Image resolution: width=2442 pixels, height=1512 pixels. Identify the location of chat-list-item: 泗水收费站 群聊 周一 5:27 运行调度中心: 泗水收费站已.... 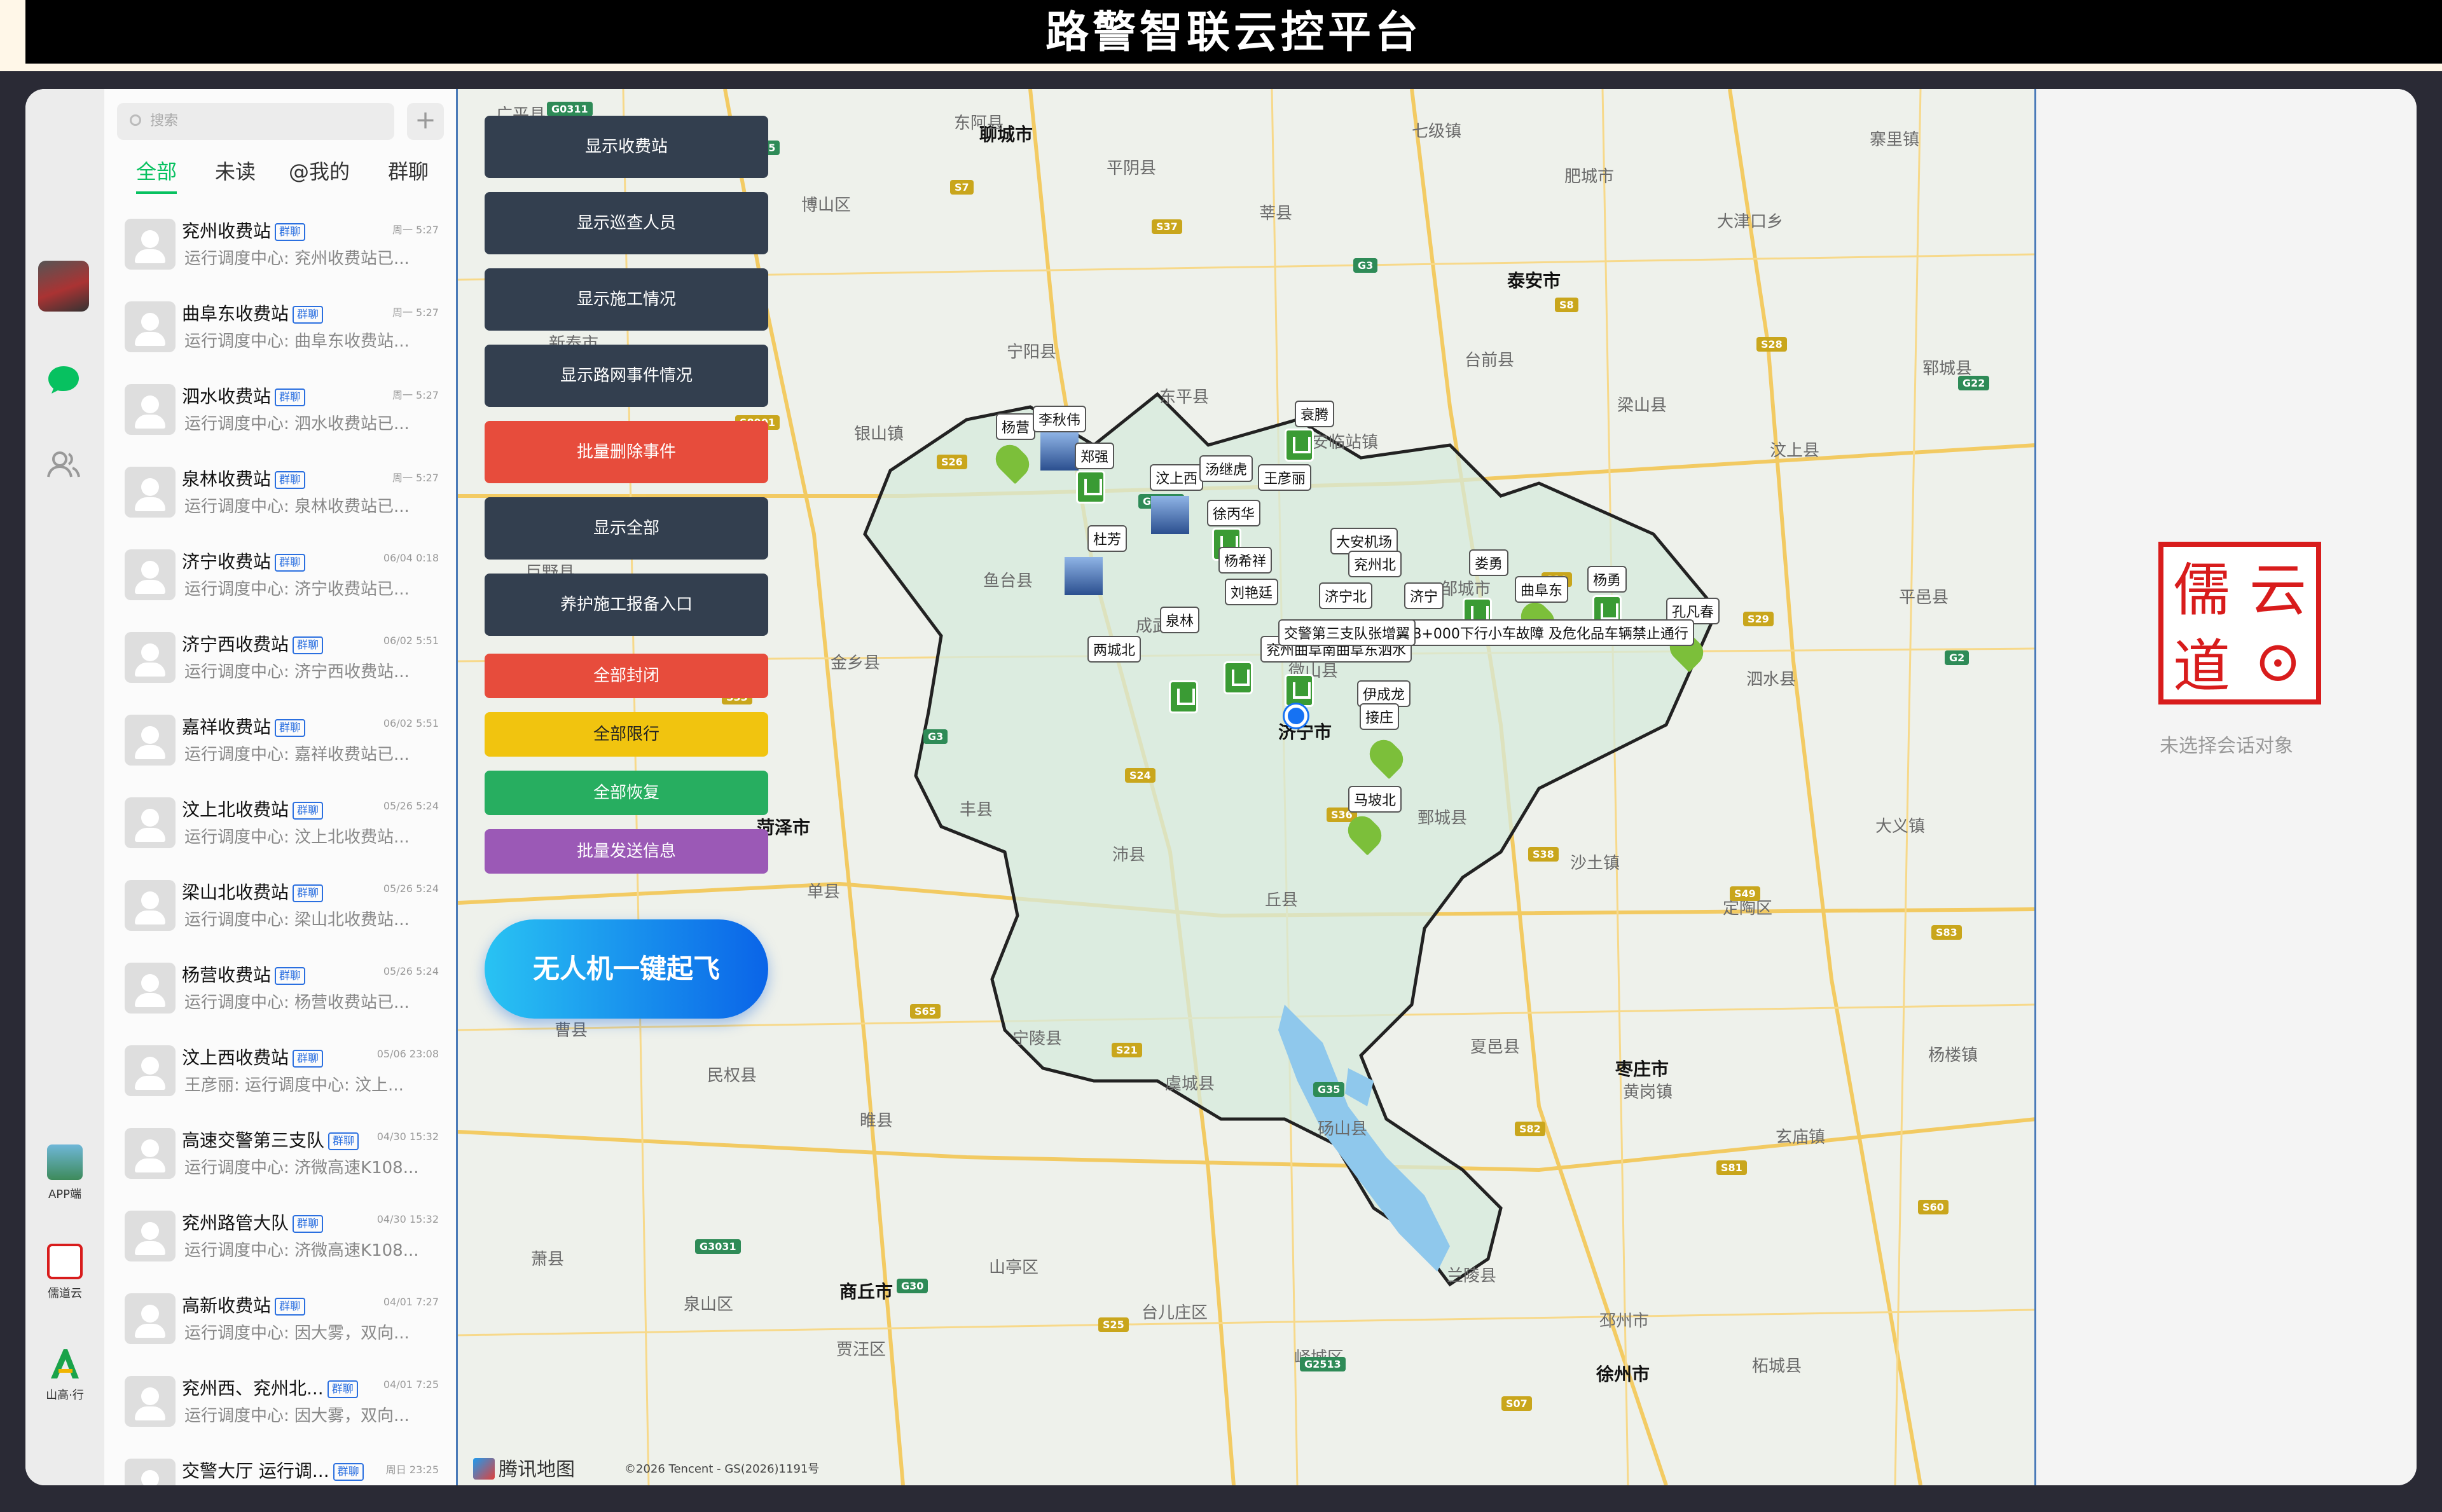
(280, 414).